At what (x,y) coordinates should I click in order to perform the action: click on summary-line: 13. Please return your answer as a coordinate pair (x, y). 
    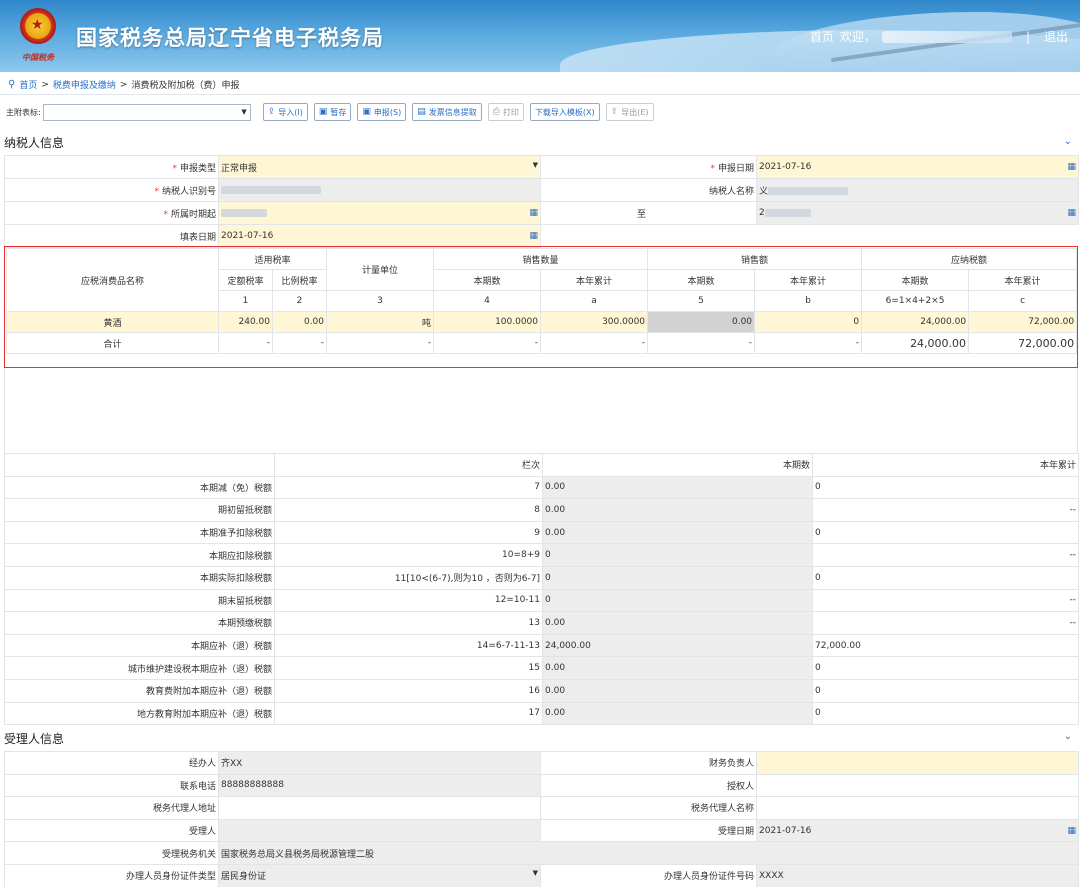
    Looking at the image, I should click on (408, 623).